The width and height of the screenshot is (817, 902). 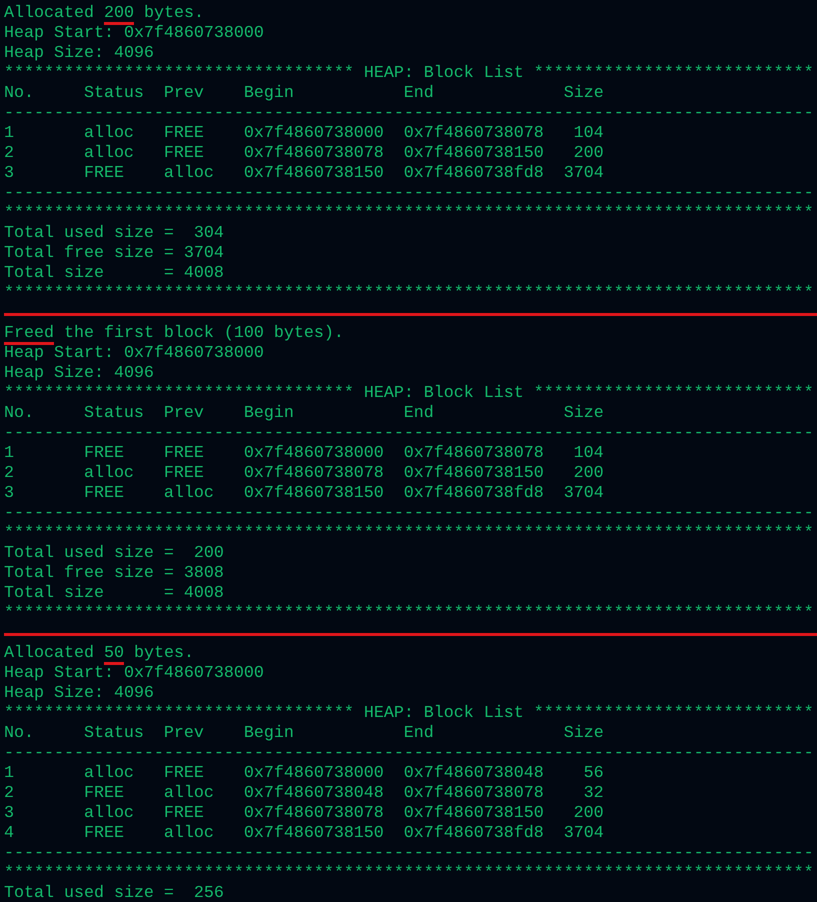 What do you see at coordinates (104, 14) in the screenshot?
I see `status-message: Allocated 200 bytes.` at bounding box center [104, 14].